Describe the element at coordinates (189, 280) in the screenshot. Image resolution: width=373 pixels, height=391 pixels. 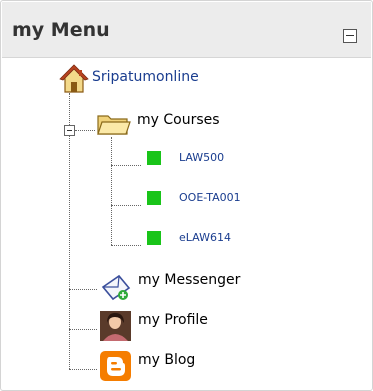
I see `messenger-label: my Messenger` at that location.